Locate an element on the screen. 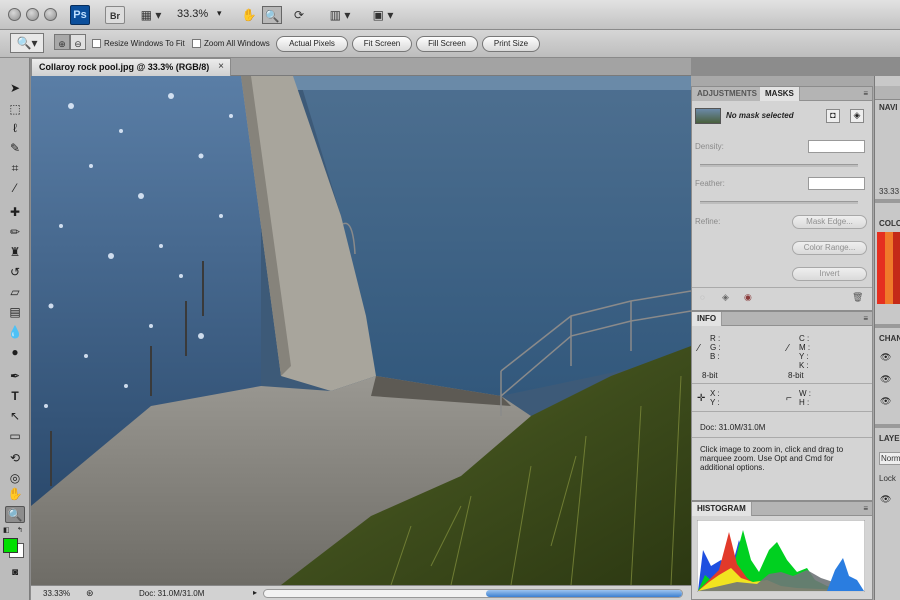 The width and height of the screenshot is (900, 600). healing-brush-tool-icon: ✚ is located at coordinates (15, 212).